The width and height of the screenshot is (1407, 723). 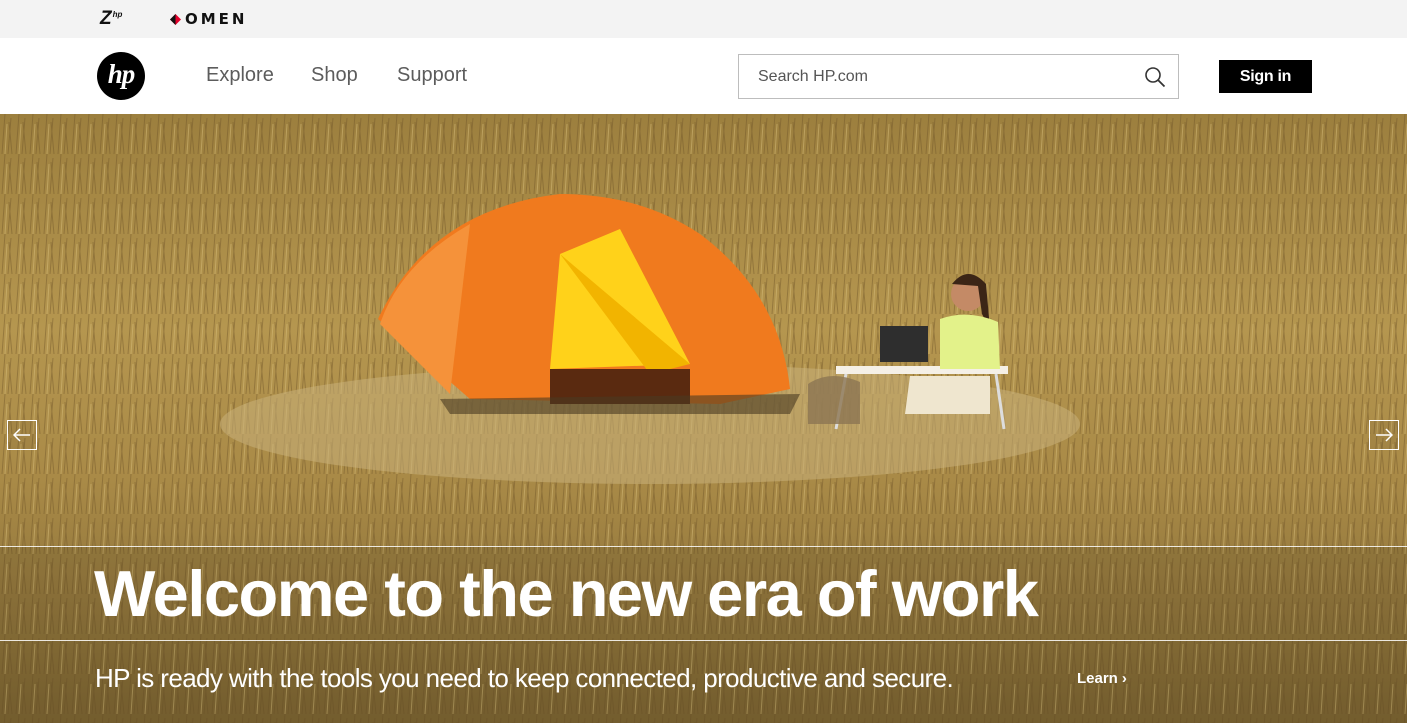 I want to click on search-box, so click(x=958, y=76).